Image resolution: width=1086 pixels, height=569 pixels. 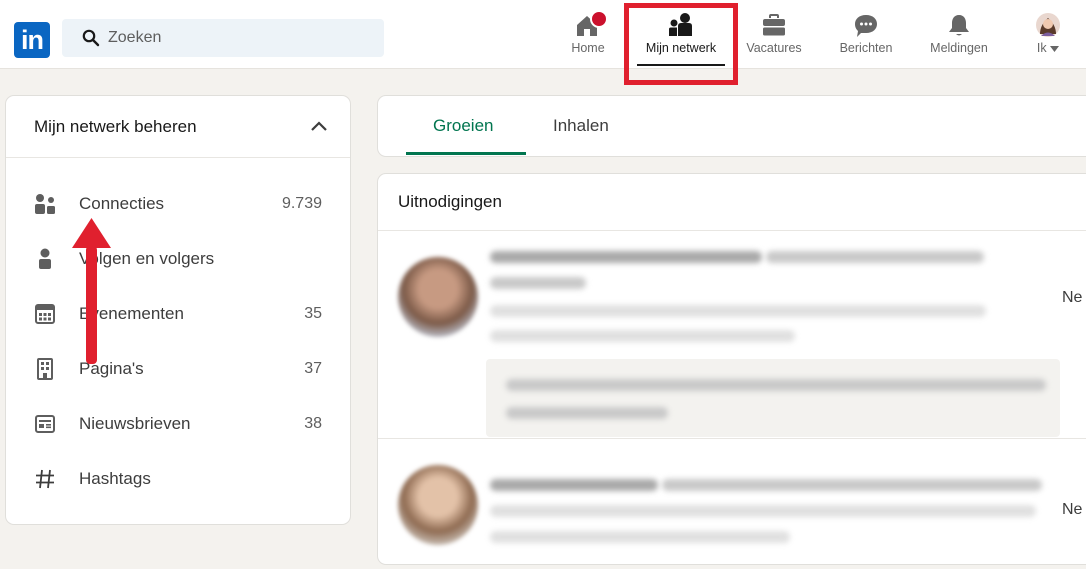 I want to click on manage-network-header: Mijn netwerk beheren, so click(x=178, y=127).